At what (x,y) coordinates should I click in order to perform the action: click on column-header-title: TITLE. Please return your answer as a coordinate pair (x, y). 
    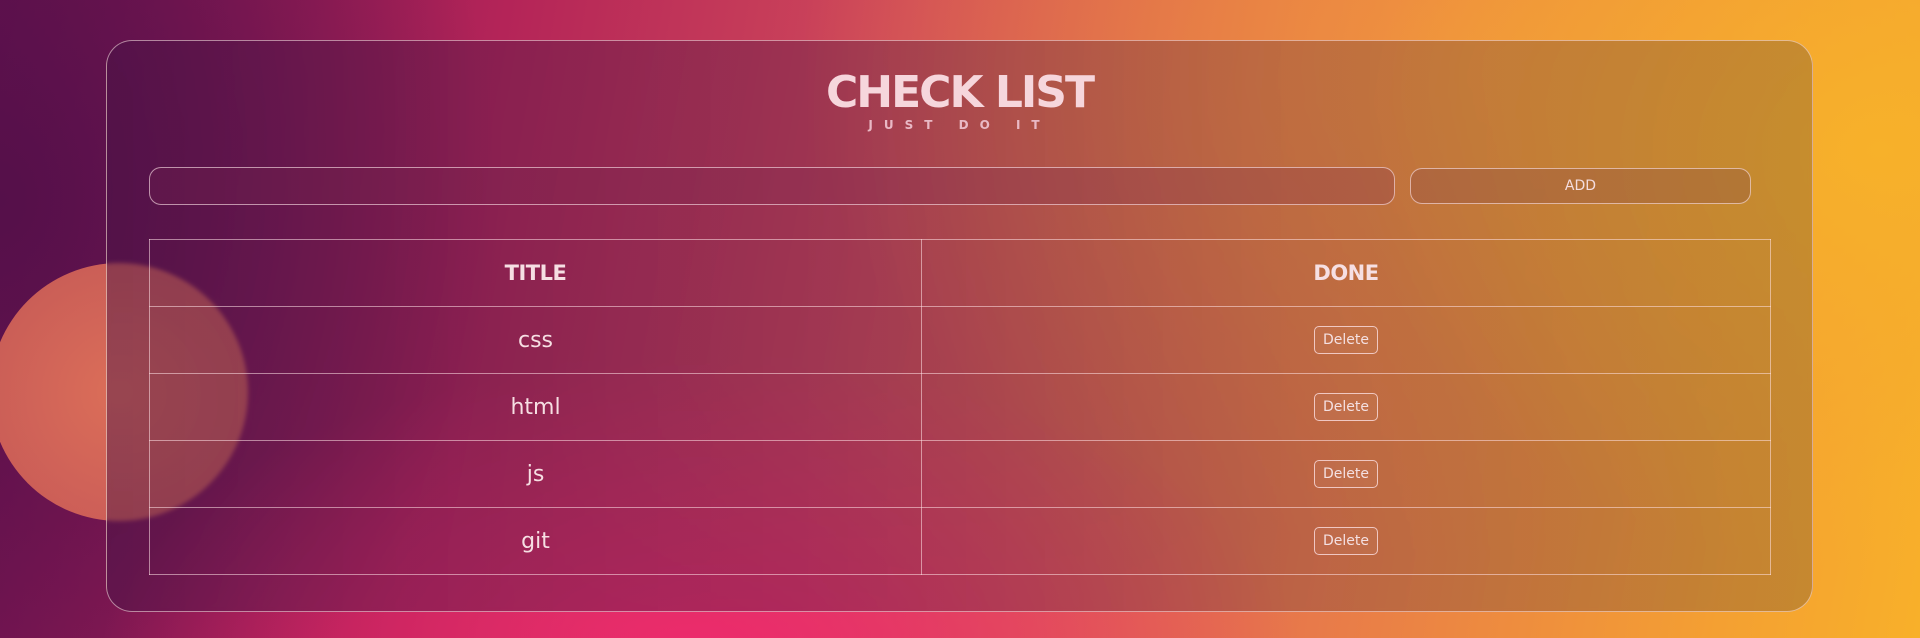
    Looking at the image, I should click on (535, 273).